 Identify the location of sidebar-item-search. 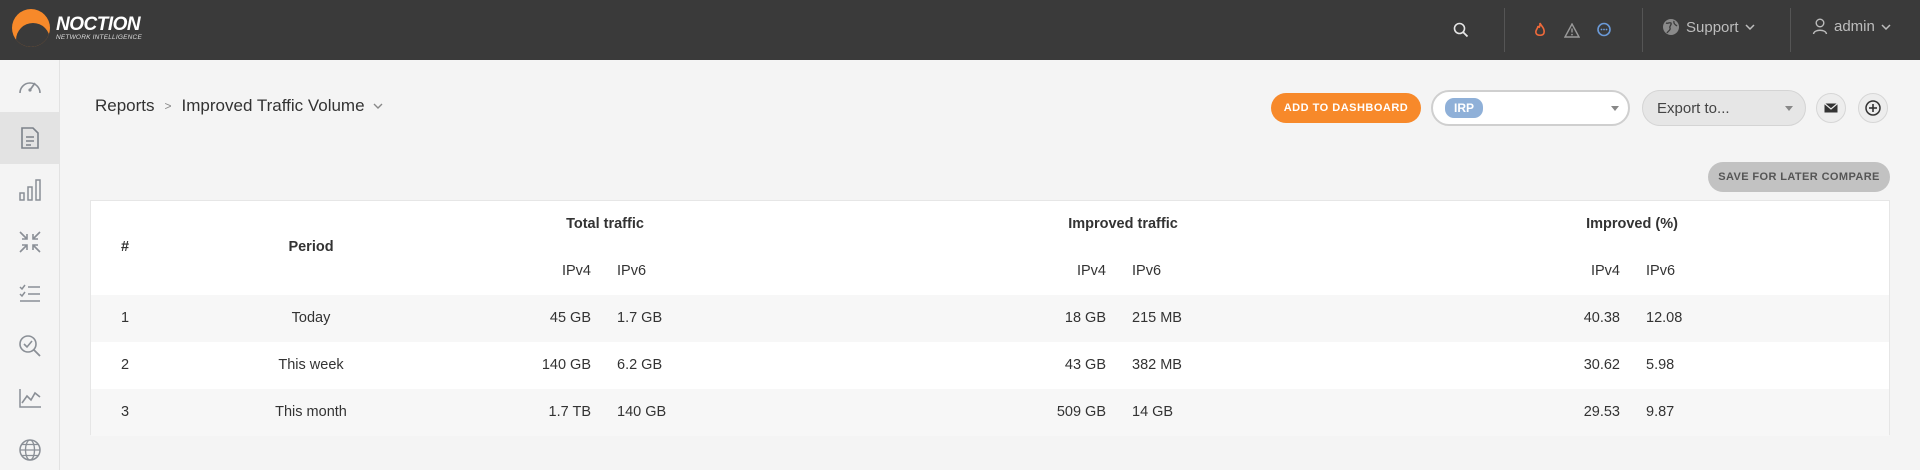
(30, 346).